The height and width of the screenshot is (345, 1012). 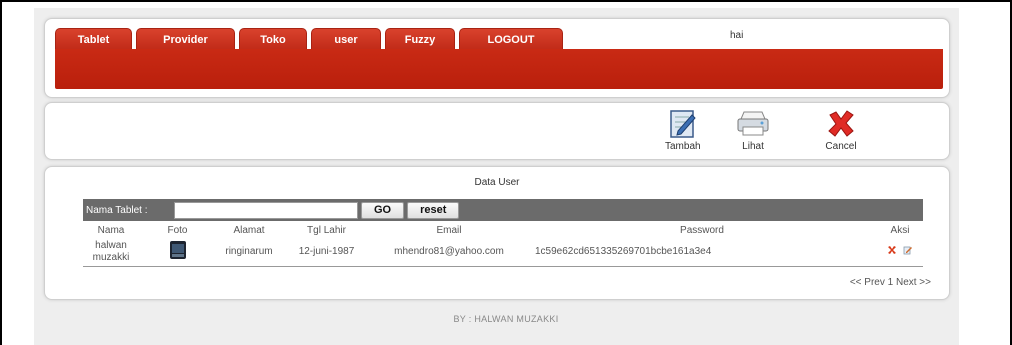 I want to click on search-input, so click(x=266, y=210).